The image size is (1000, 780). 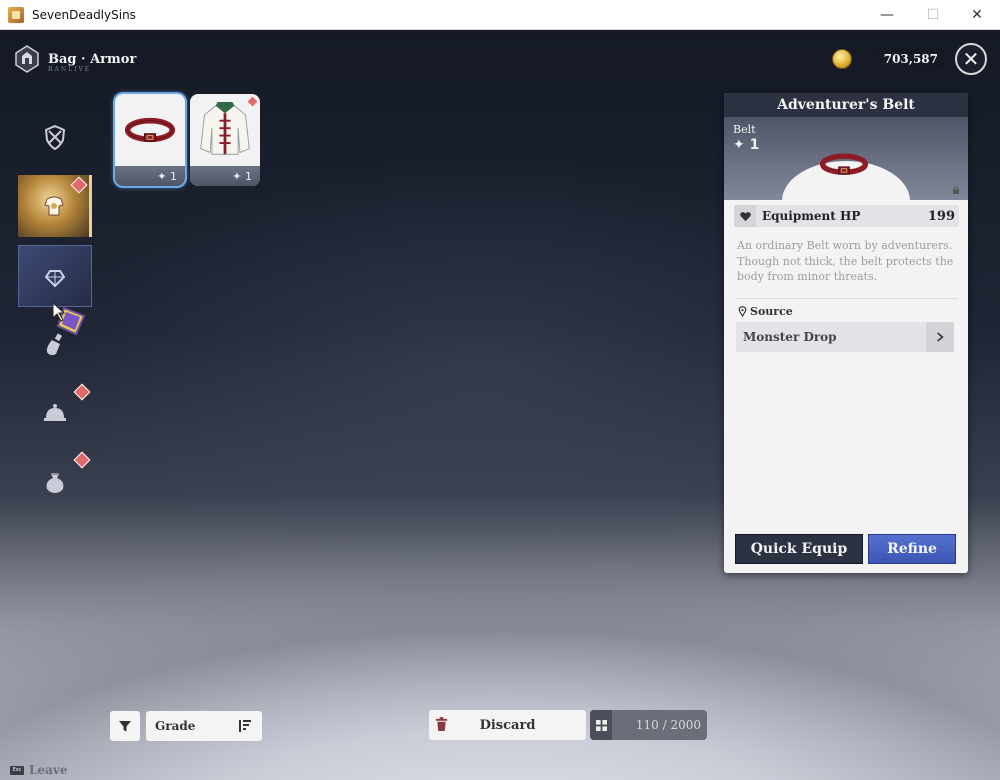 I want to click on grid-icon, so click(x=601, y=725).